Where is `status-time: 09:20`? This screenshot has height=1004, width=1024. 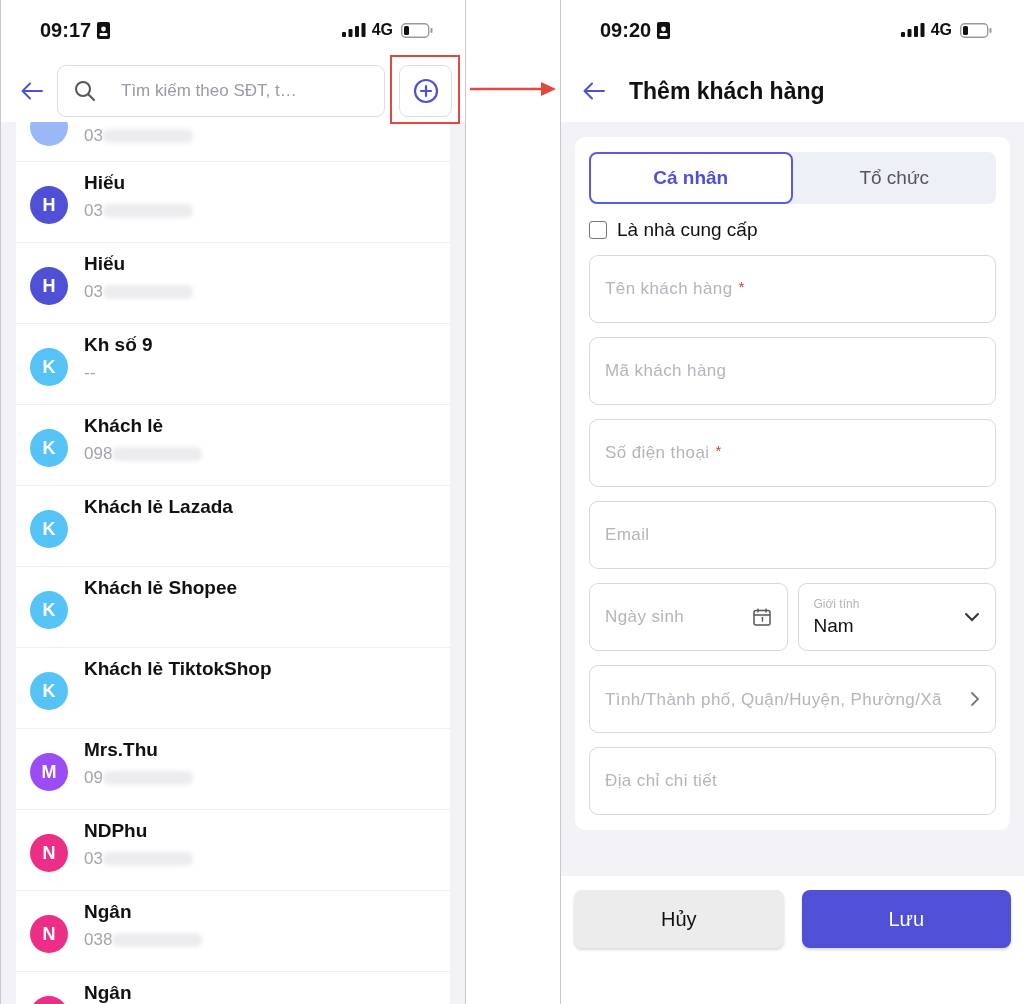
status-time: 09:20 is located at coordinates (626, 30).